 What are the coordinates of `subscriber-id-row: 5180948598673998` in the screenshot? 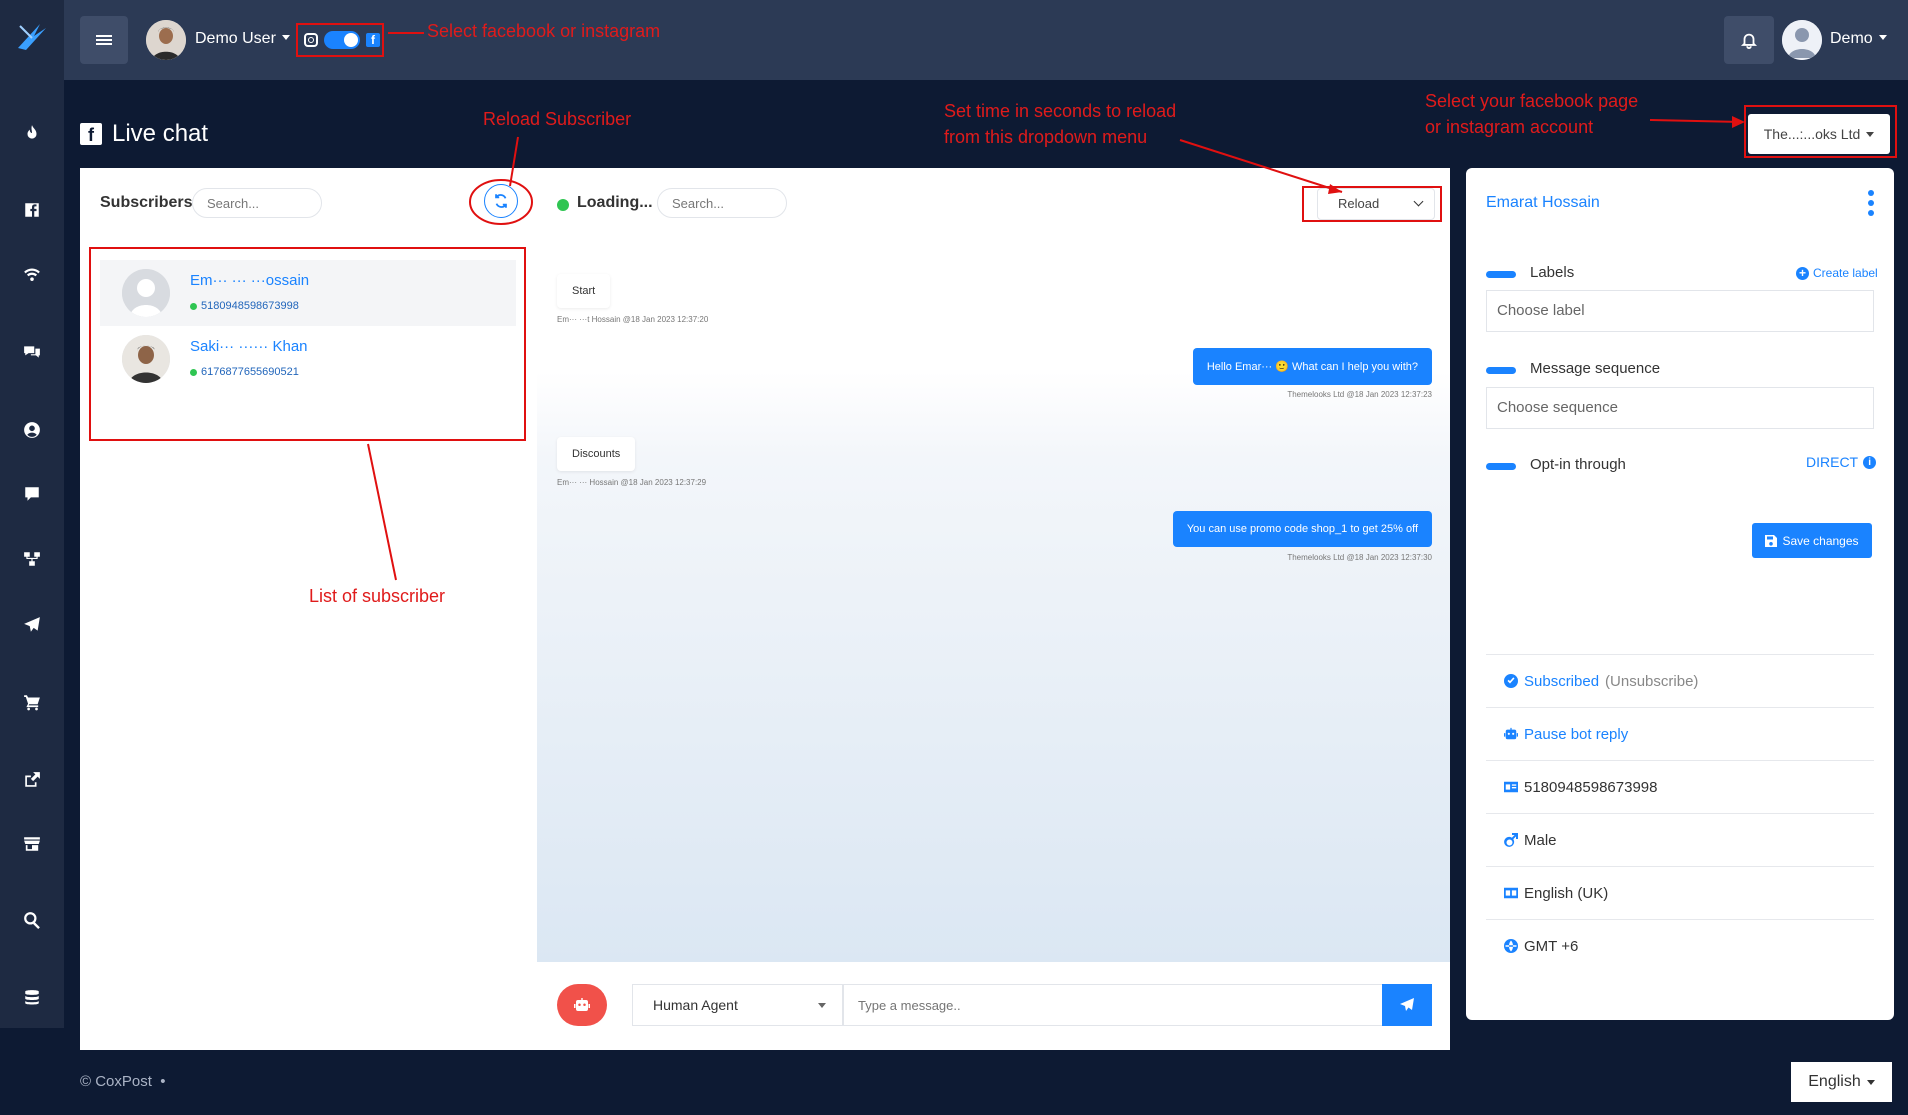 It's located at (1680, 786).